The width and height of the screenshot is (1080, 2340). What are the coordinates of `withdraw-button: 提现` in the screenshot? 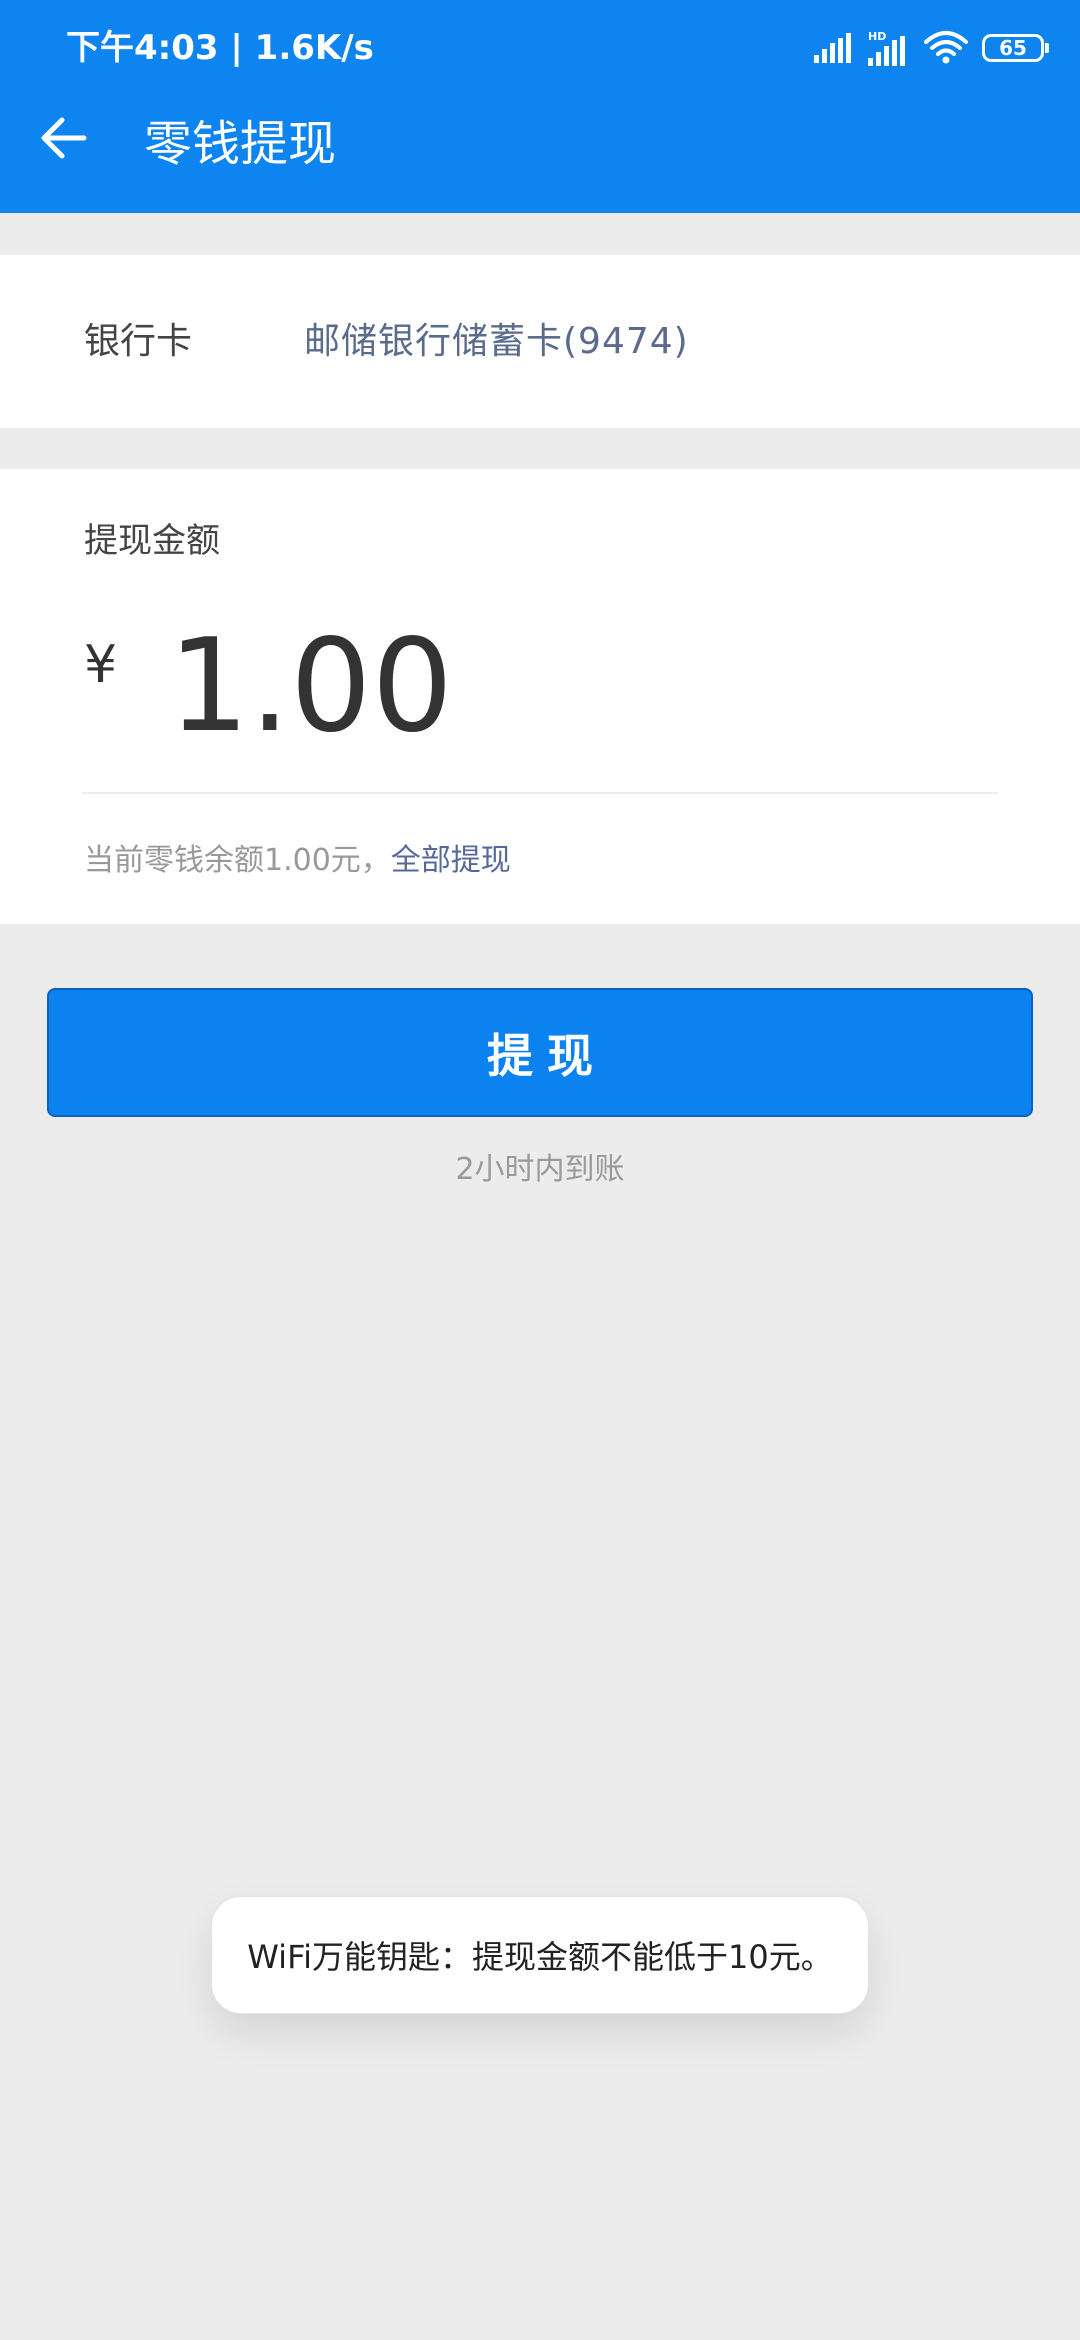 It's located at (540, 1052).